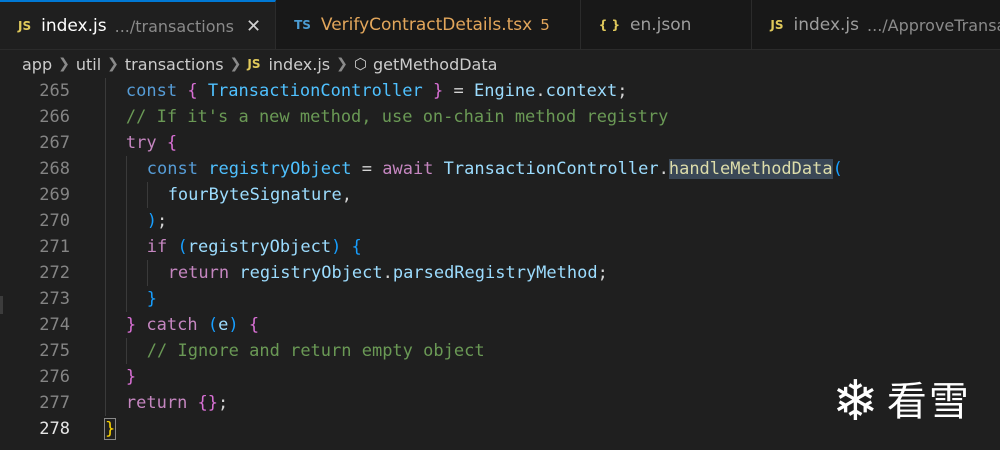  I want to click on breadcrumb-item-file: index.js, so click(299, 64).